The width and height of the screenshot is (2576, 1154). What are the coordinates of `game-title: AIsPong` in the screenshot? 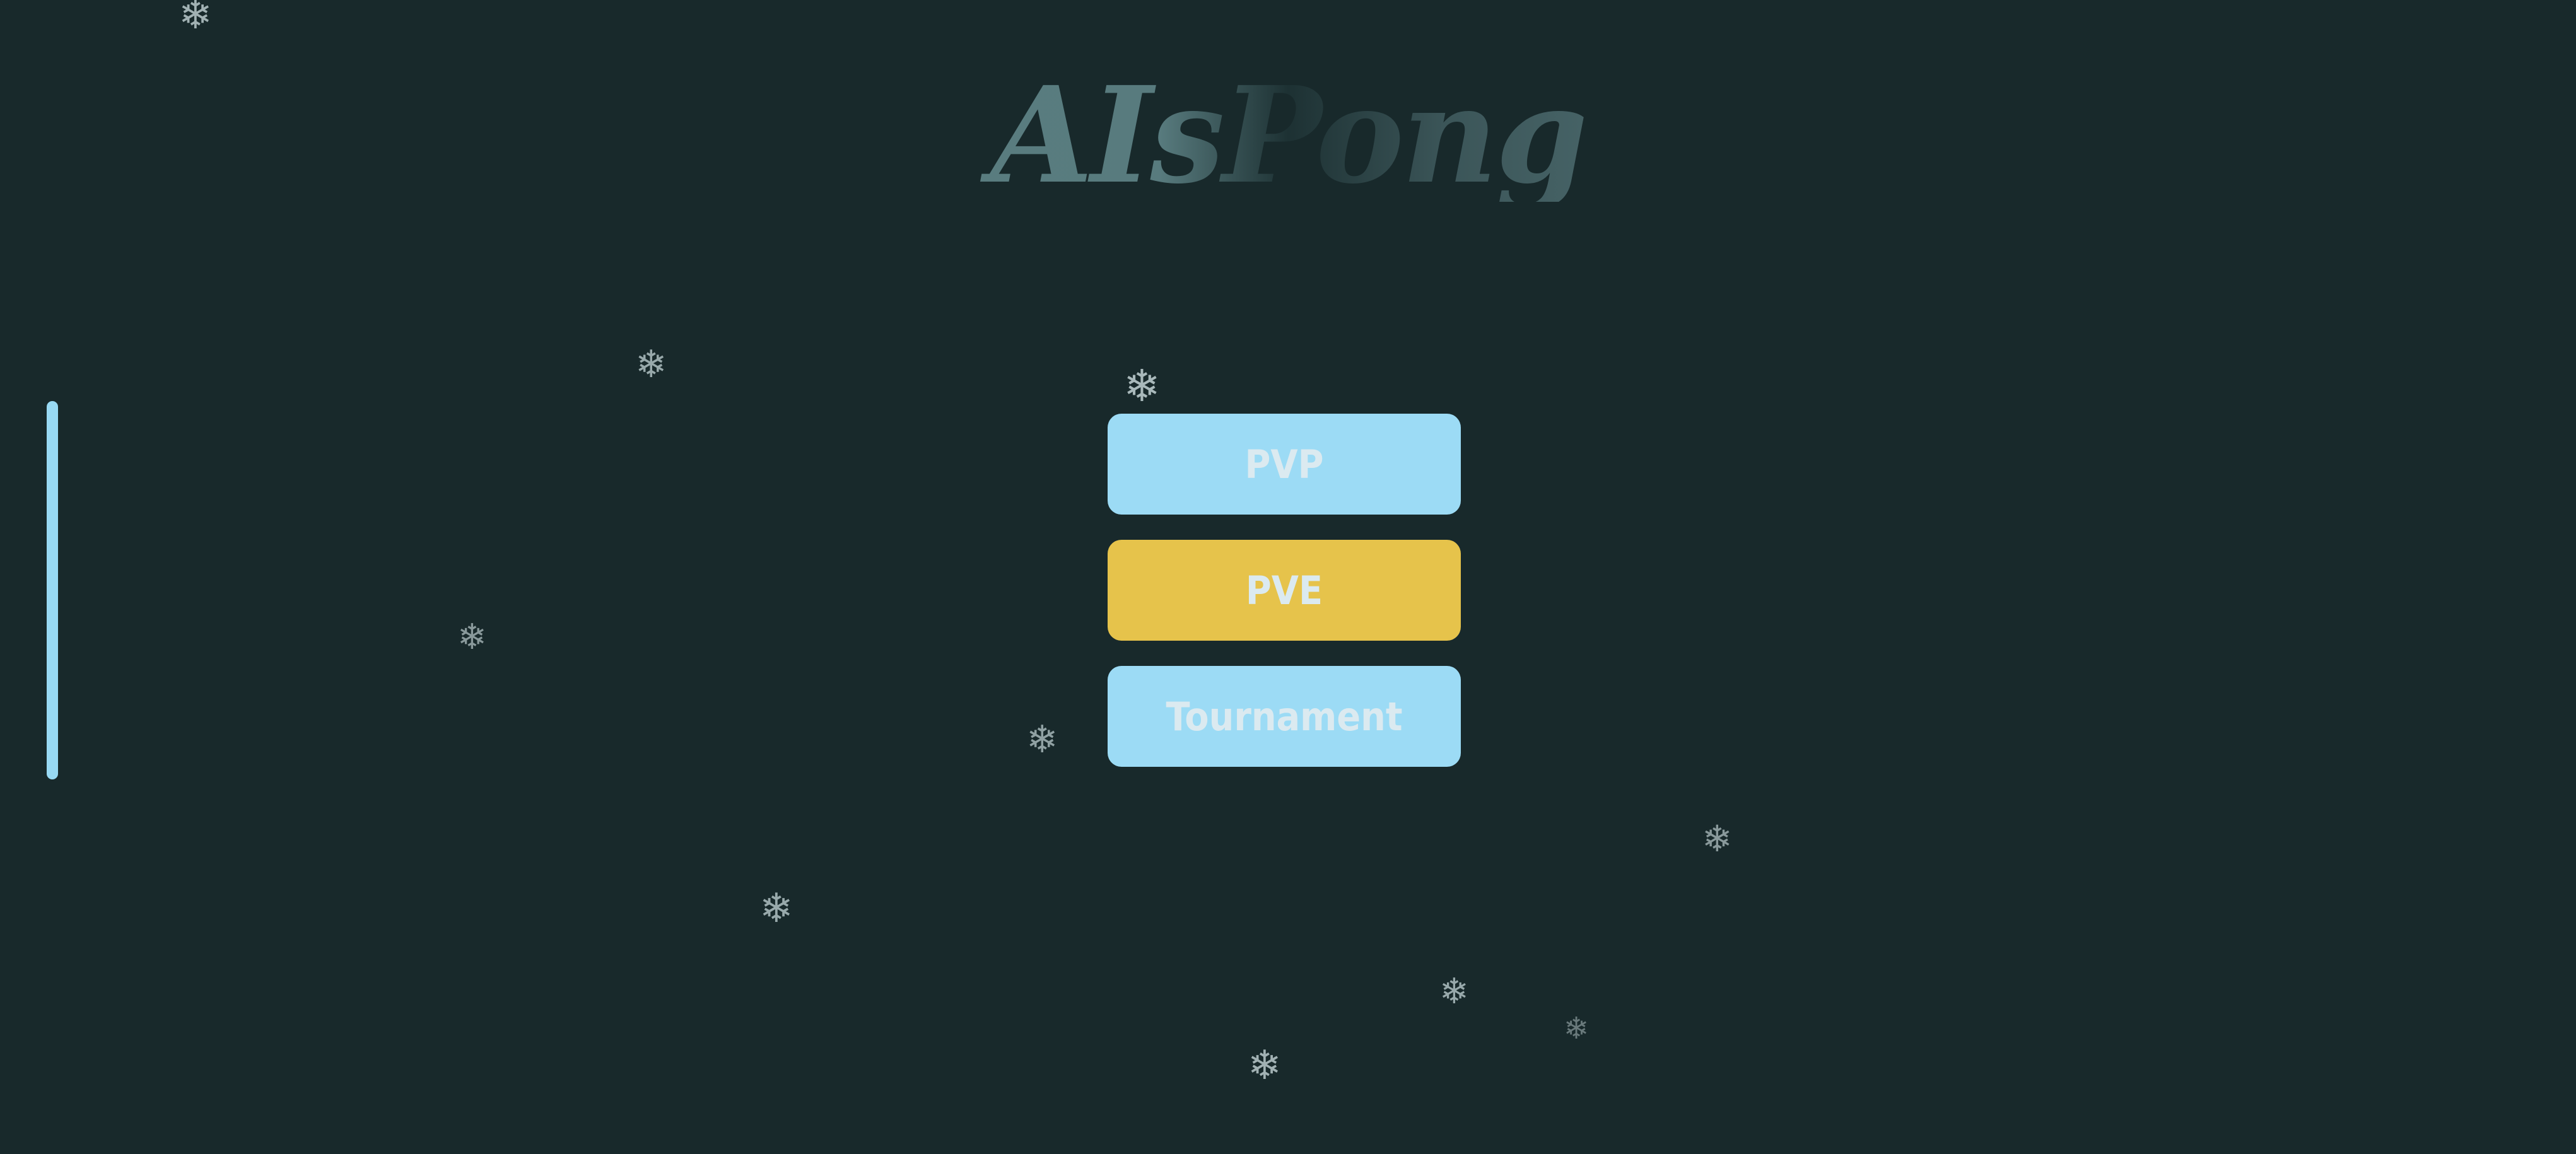 It's located at (1288, 135).